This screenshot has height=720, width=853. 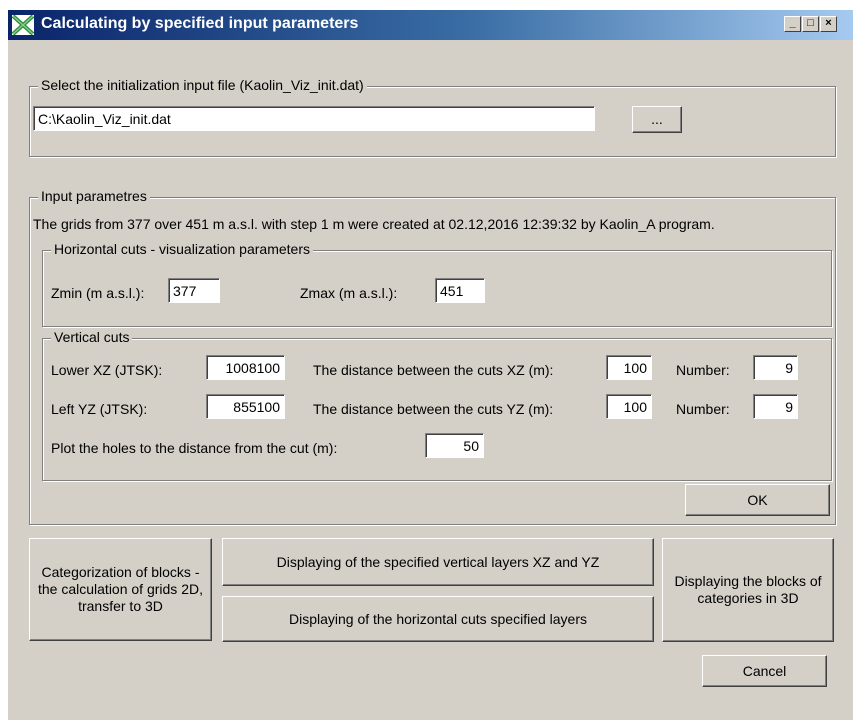 What do you see at coordinates (92, 337) in the screenshot?
I see `vertical-cuts-legend: Vertical cuts` at bounding box center [92, 337].